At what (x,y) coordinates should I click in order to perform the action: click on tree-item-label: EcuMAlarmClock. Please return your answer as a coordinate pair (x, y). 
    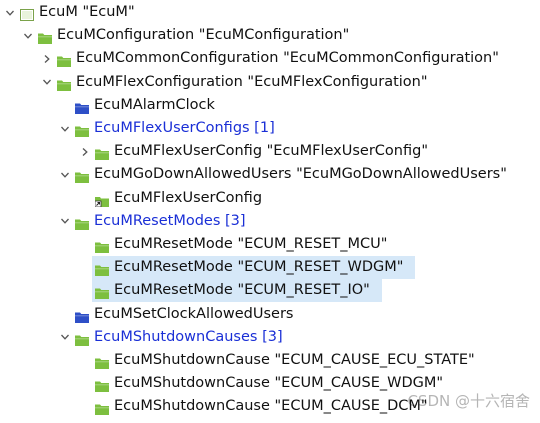
    Looking at the image, I should click on (154, 104).